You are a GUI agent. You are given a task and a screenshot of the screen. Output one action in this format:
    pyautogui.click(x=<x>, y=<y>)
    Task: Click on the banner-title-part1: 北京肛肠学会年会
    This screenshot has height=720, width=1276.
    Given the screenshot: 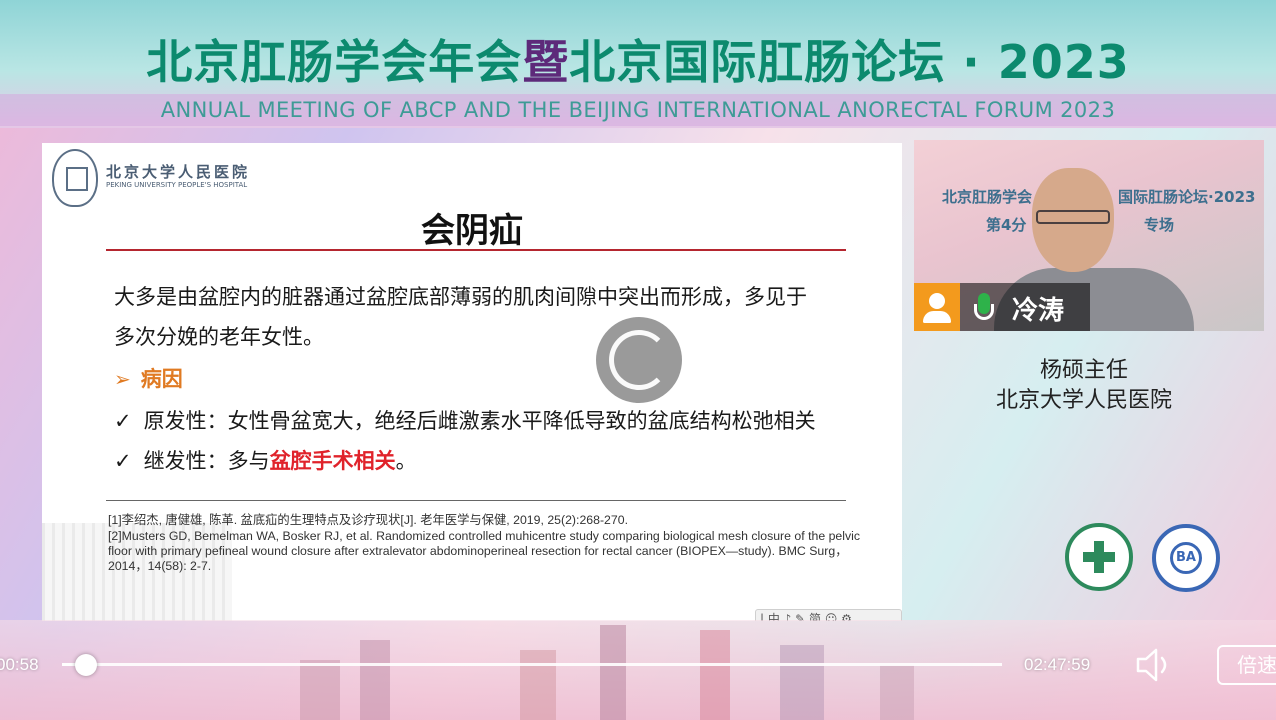 What is the action you would take?
    pyautogui.click(x=334, y=62)
    